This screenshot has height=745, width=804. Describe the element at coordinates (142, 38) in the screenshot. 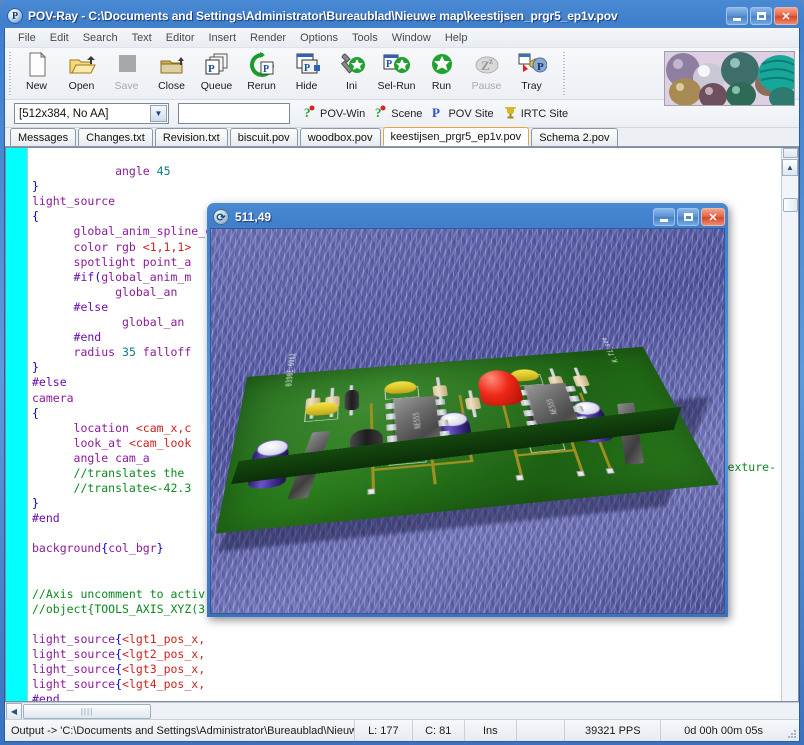

I see `menu-item-text: Text` at that location.